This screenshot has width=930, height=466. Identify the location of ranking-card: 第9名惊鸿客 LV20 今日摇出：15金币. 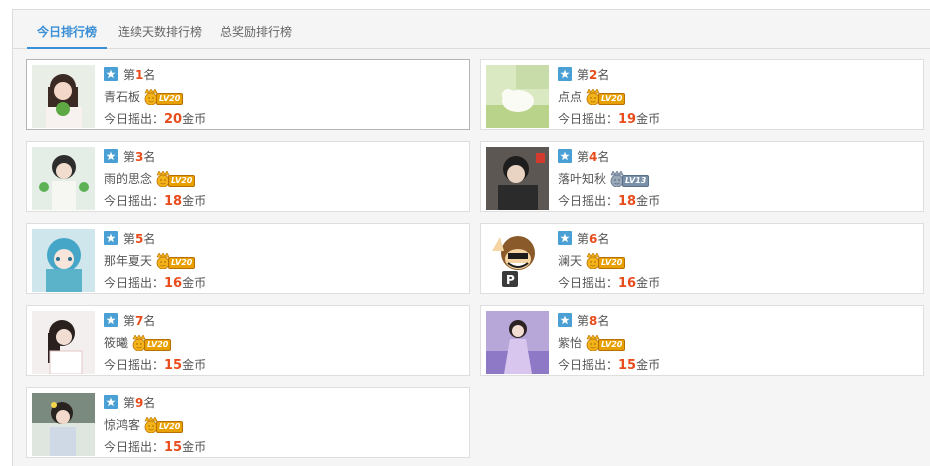
(248, 422).